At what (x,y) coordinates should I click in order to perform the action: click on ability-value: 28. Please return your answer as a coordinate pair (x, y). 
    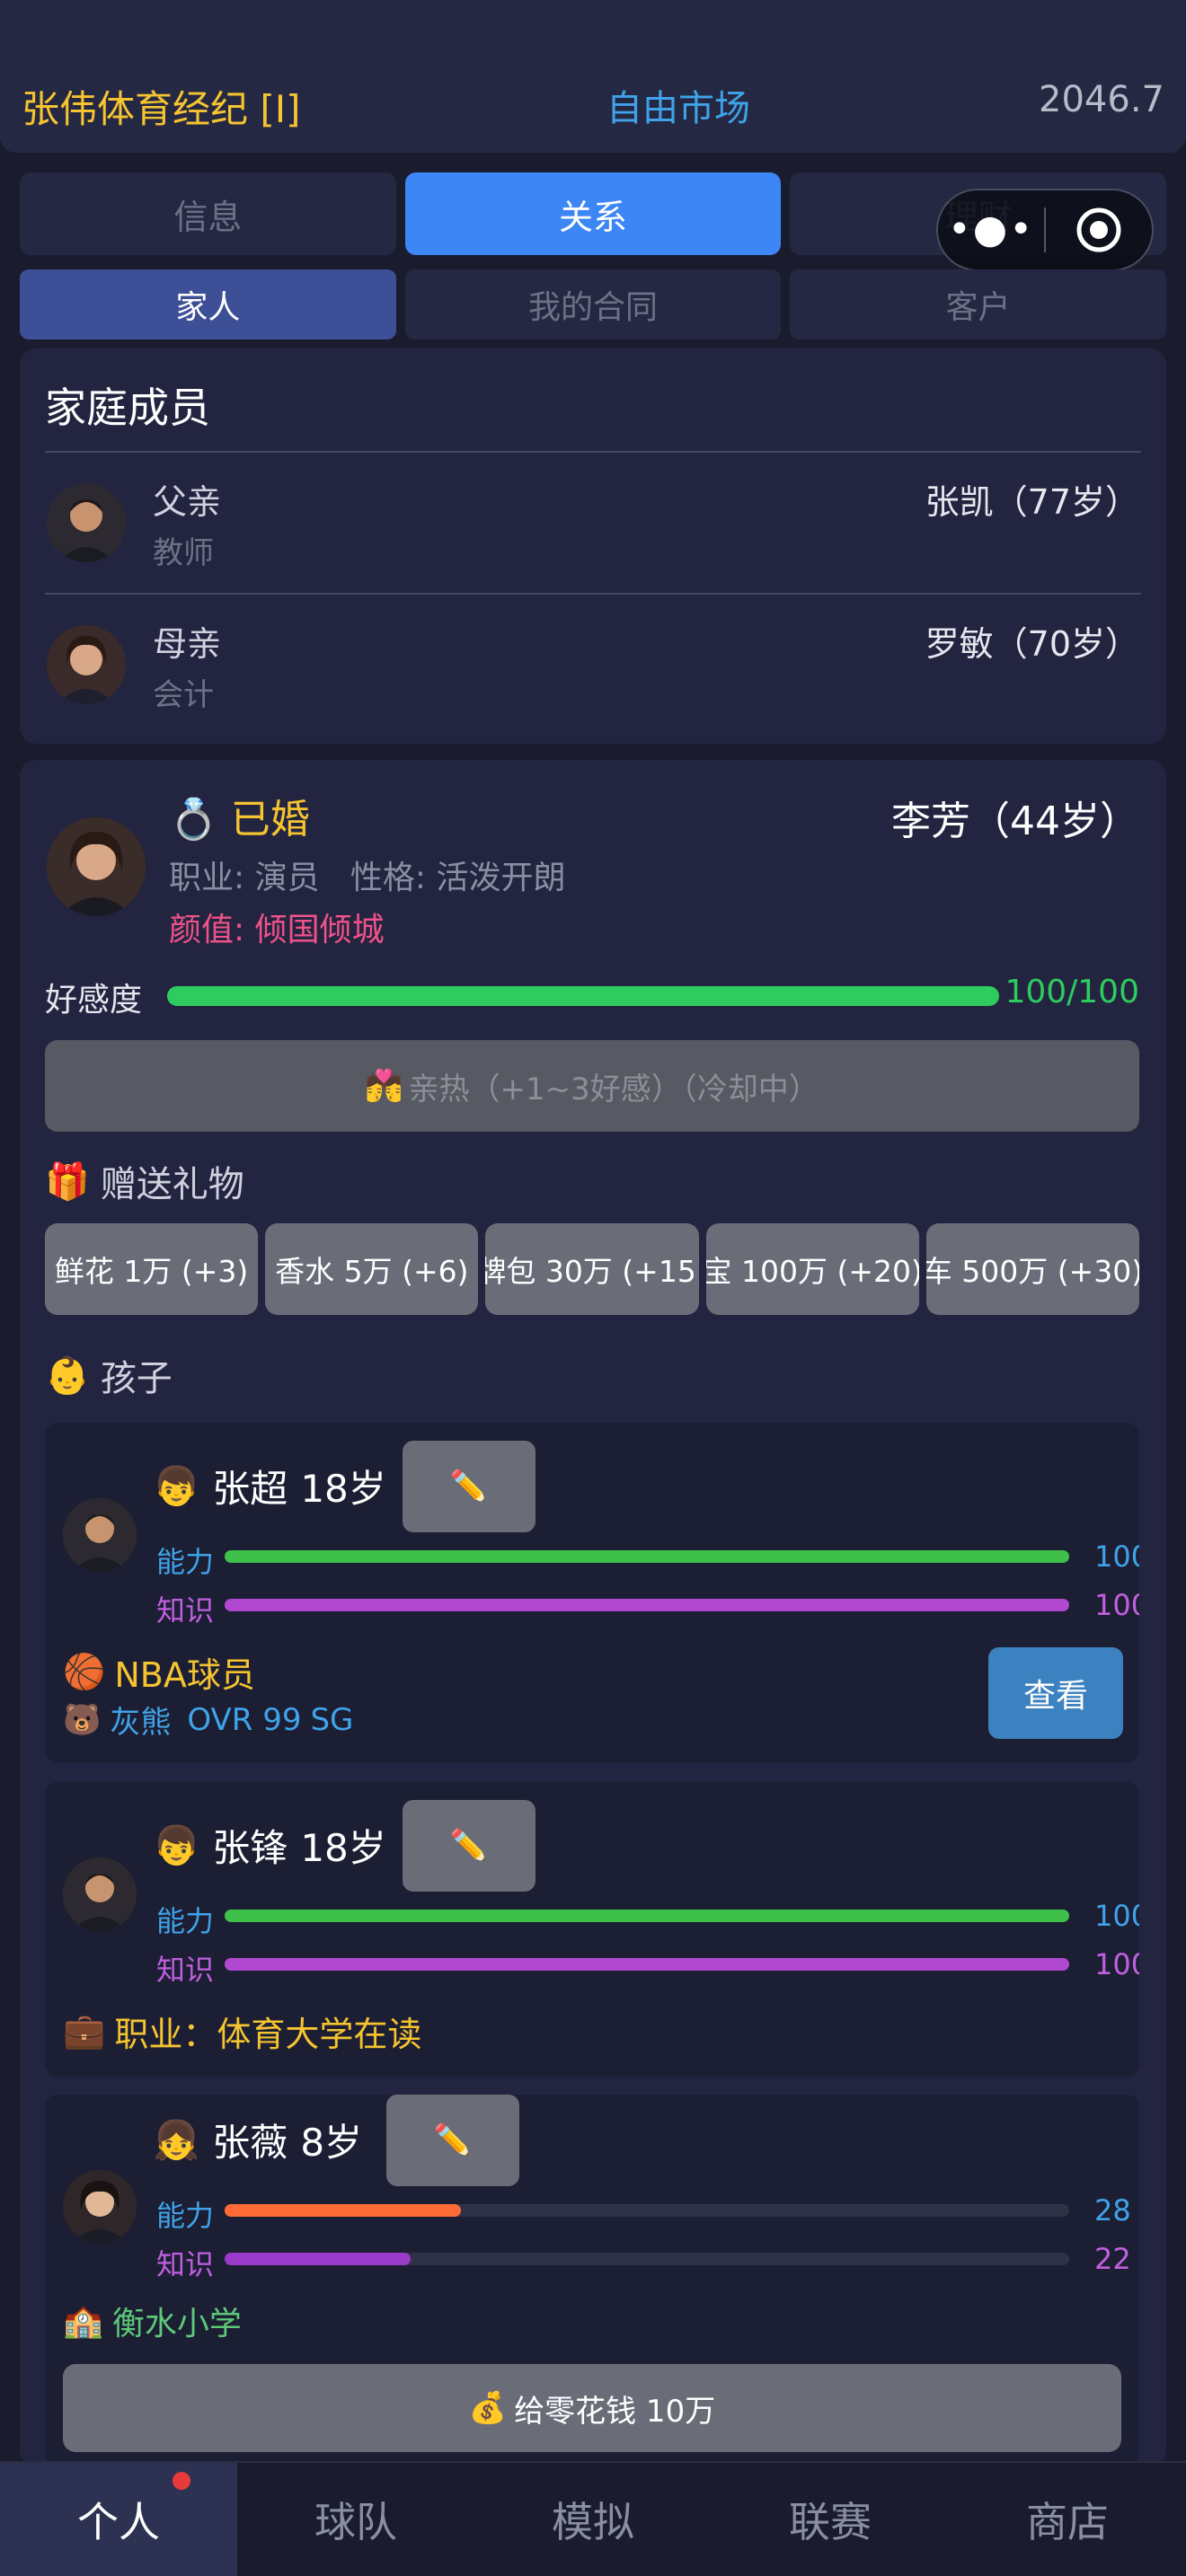
    Looking at the image, I should click on (1112, 2210).